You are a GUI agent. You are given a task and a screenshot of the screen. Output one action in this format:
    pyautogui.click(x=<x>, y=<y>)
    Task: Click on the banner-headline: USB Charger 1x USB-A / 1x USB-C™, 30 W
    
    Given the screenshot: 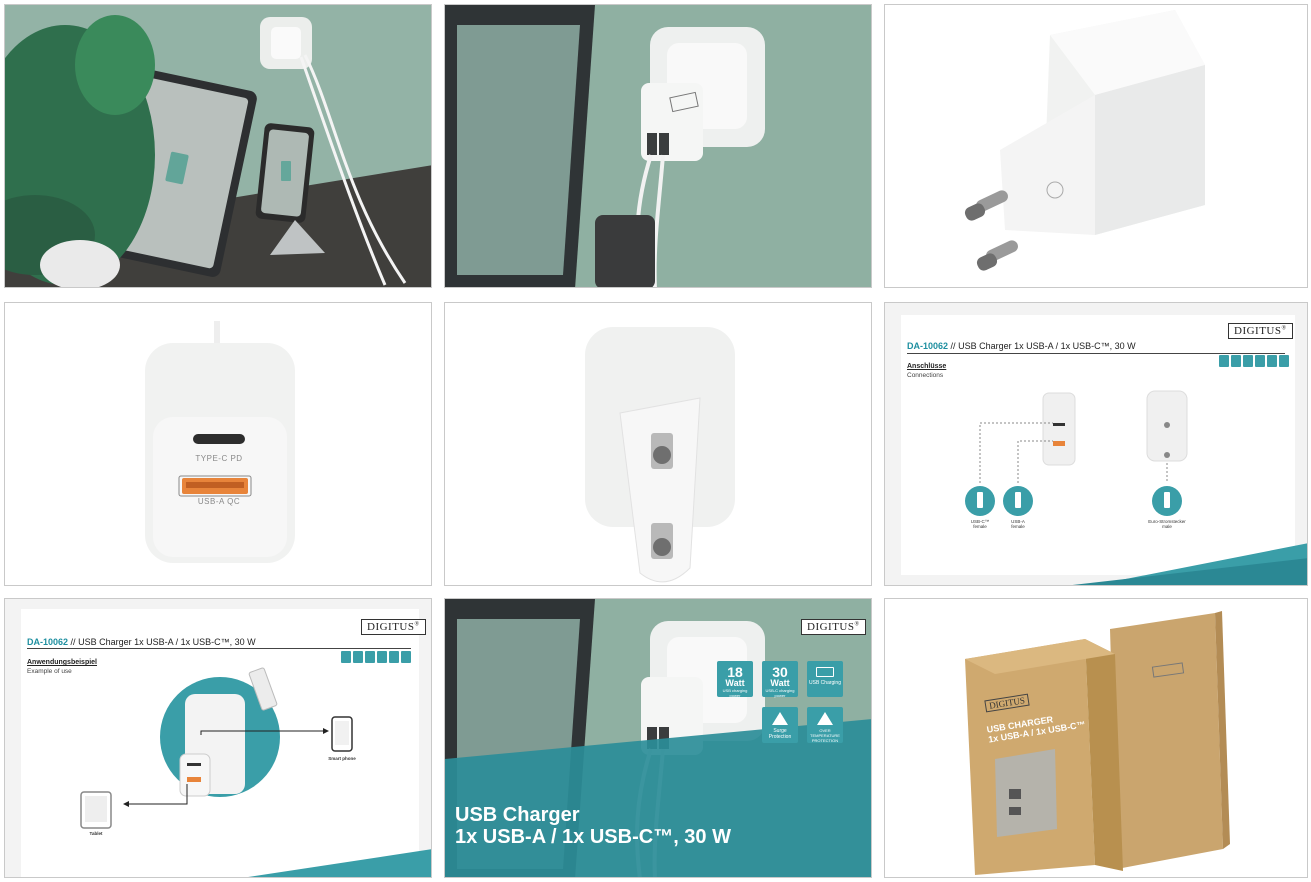 What is the action you would take?
    pyautogui.click(x=593, y=826)
    